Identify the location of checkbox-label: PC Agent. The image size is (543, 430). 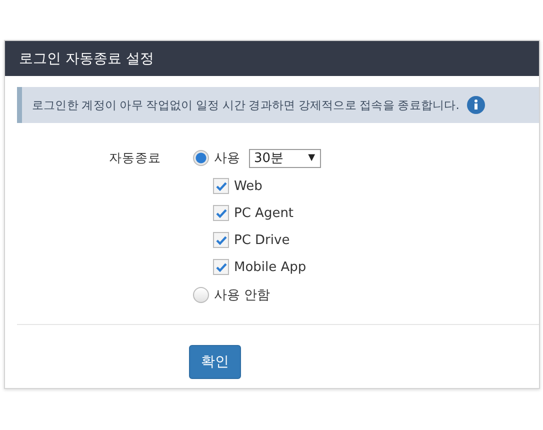
(264, 213).